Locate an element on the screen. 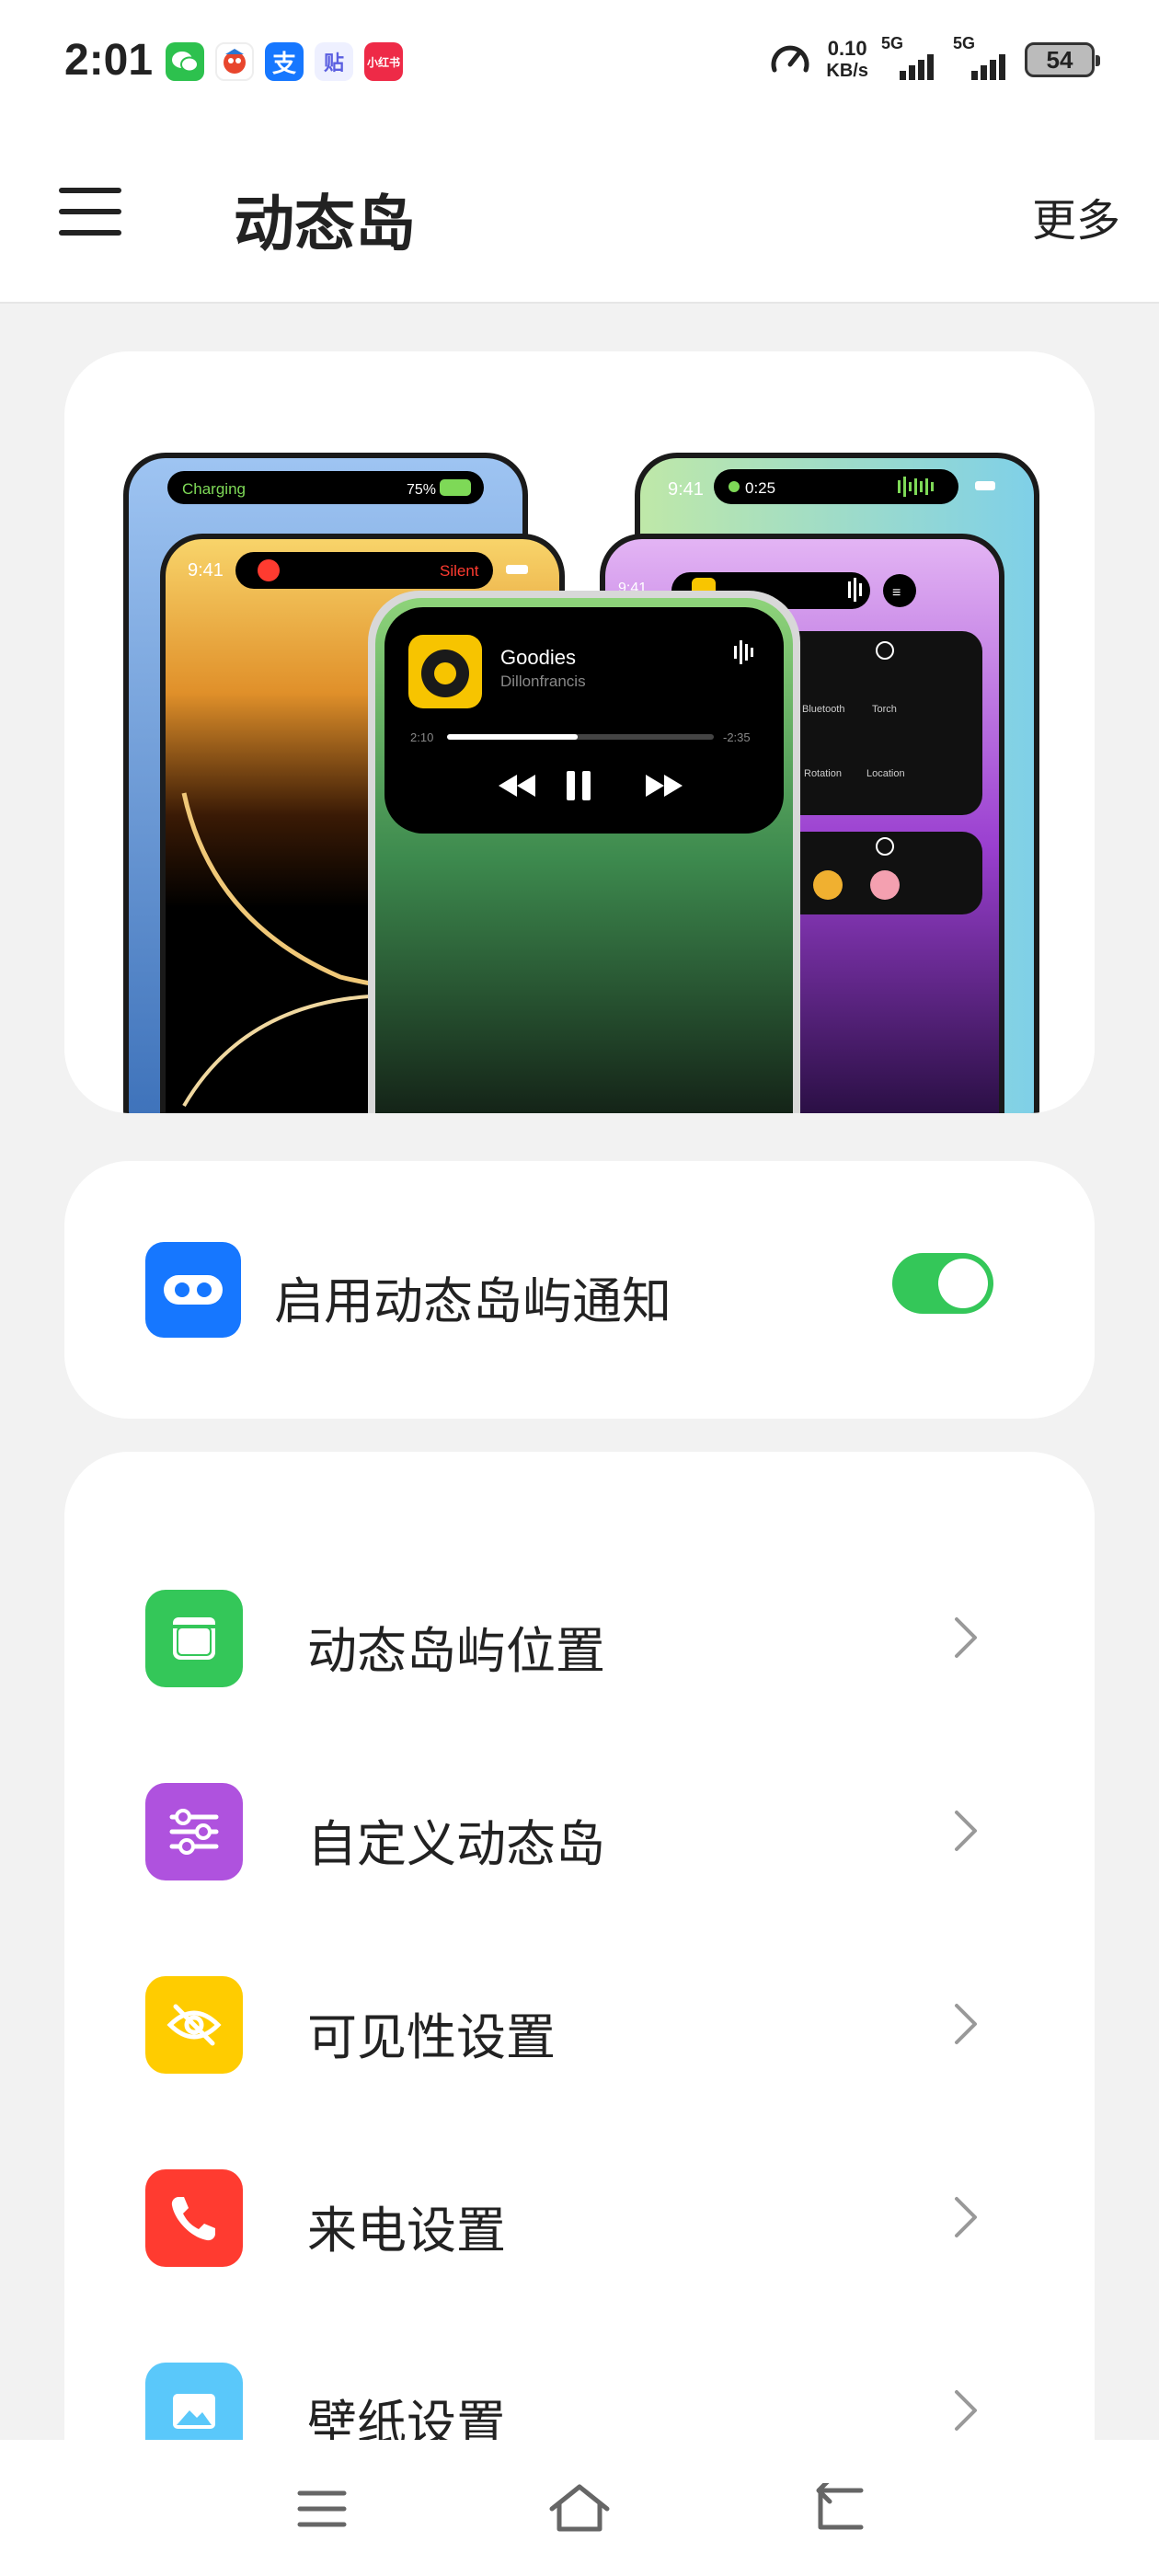 The image size is (1159, 2576). cc-location: Location is located at coordinates (885, 773).